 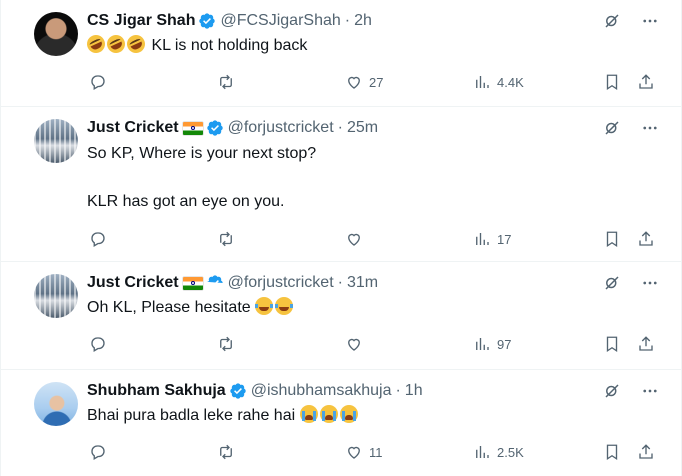 I want to click on timestamp: 2h, so click(x=363, y=21).